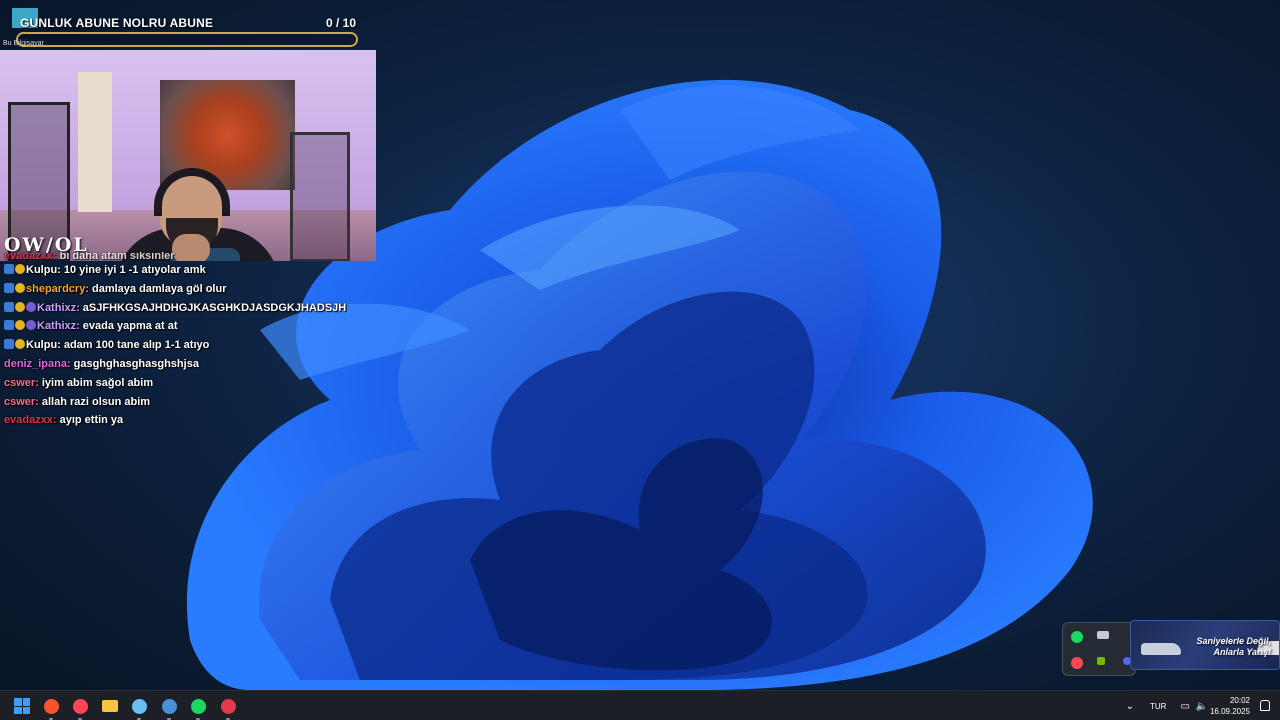 This screenshot has height=720, width=1280. What do you see at coordinates (1101, 661) in the screenshot?
I see `nvidia-tray-icon` at bounding box center [1101, 661].